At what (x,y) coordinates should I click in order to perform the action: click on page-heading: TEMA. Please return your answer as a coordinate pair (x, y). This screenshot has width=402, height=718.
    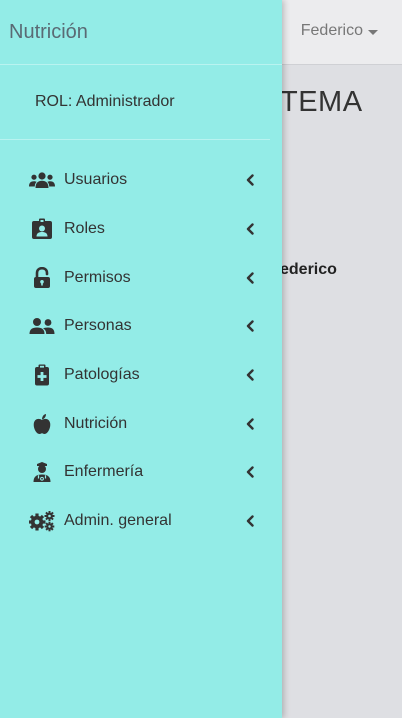
    Looking at the image, I should click on (321, 102).